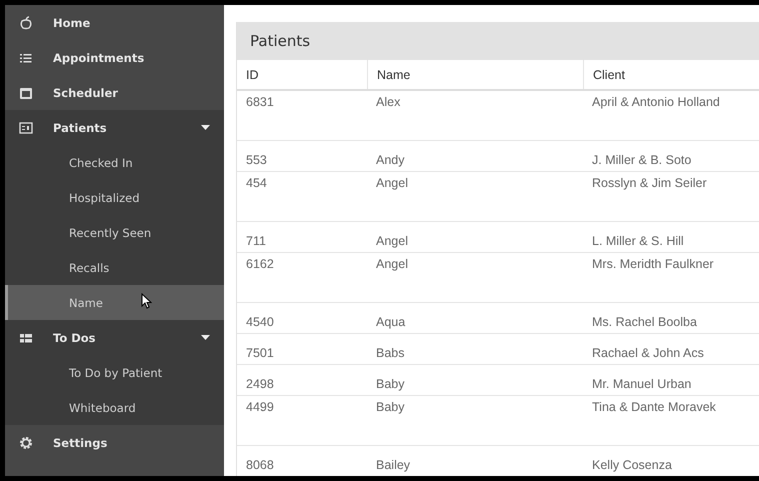 Image resolution: width=759 pixels, height=481 pixels. Describe the element at coordinates (114, 372) in the screenshot. I see `nav-subitem: To Do by Patient` at that location.